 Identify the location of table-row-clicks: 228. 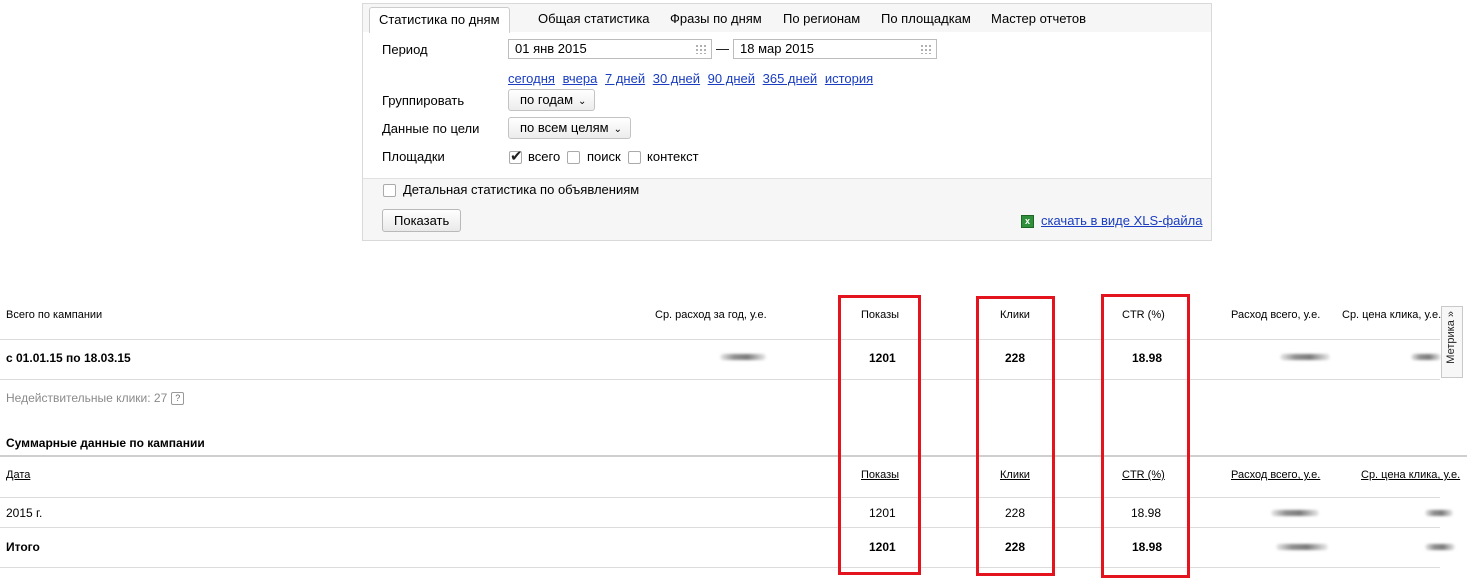
(1015, 513).